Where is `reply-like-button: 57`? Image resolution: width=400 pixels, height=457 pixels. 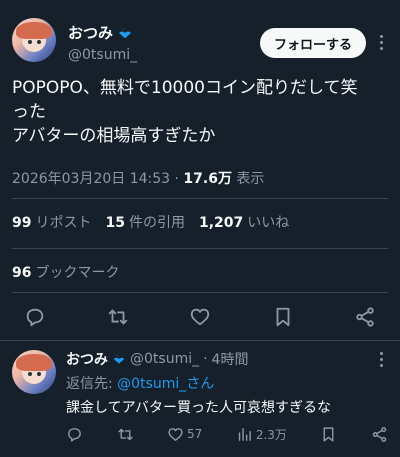 reply-like-button: 57 is located at coordinates (184, 434).